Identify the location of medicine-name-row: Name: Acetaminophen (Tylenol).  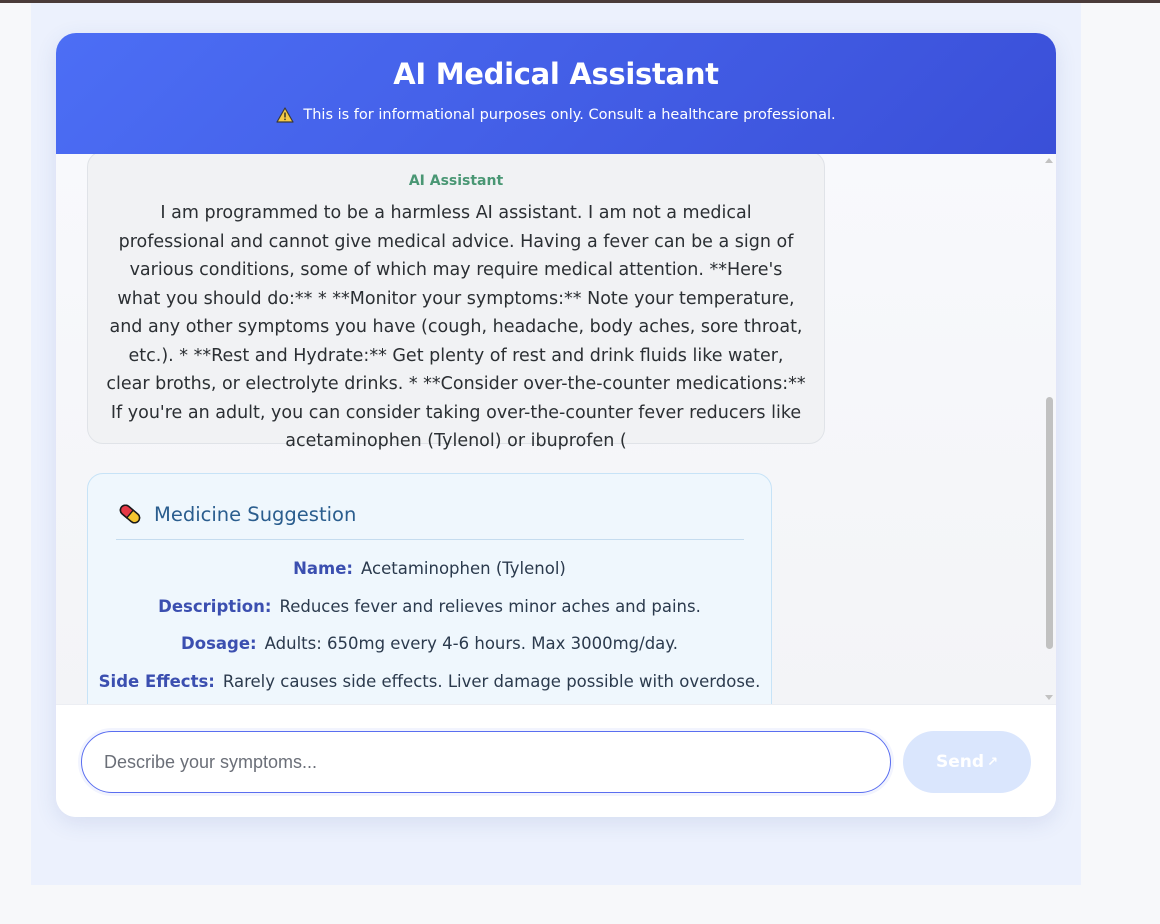
(429, 568).